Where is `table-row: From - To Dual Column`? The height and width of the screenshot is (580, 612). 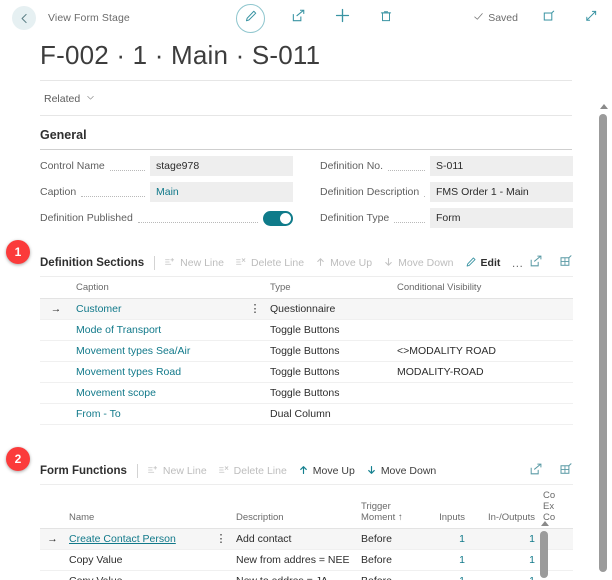 table-row: From - To Dual Column is located at coordinates (306, 414).